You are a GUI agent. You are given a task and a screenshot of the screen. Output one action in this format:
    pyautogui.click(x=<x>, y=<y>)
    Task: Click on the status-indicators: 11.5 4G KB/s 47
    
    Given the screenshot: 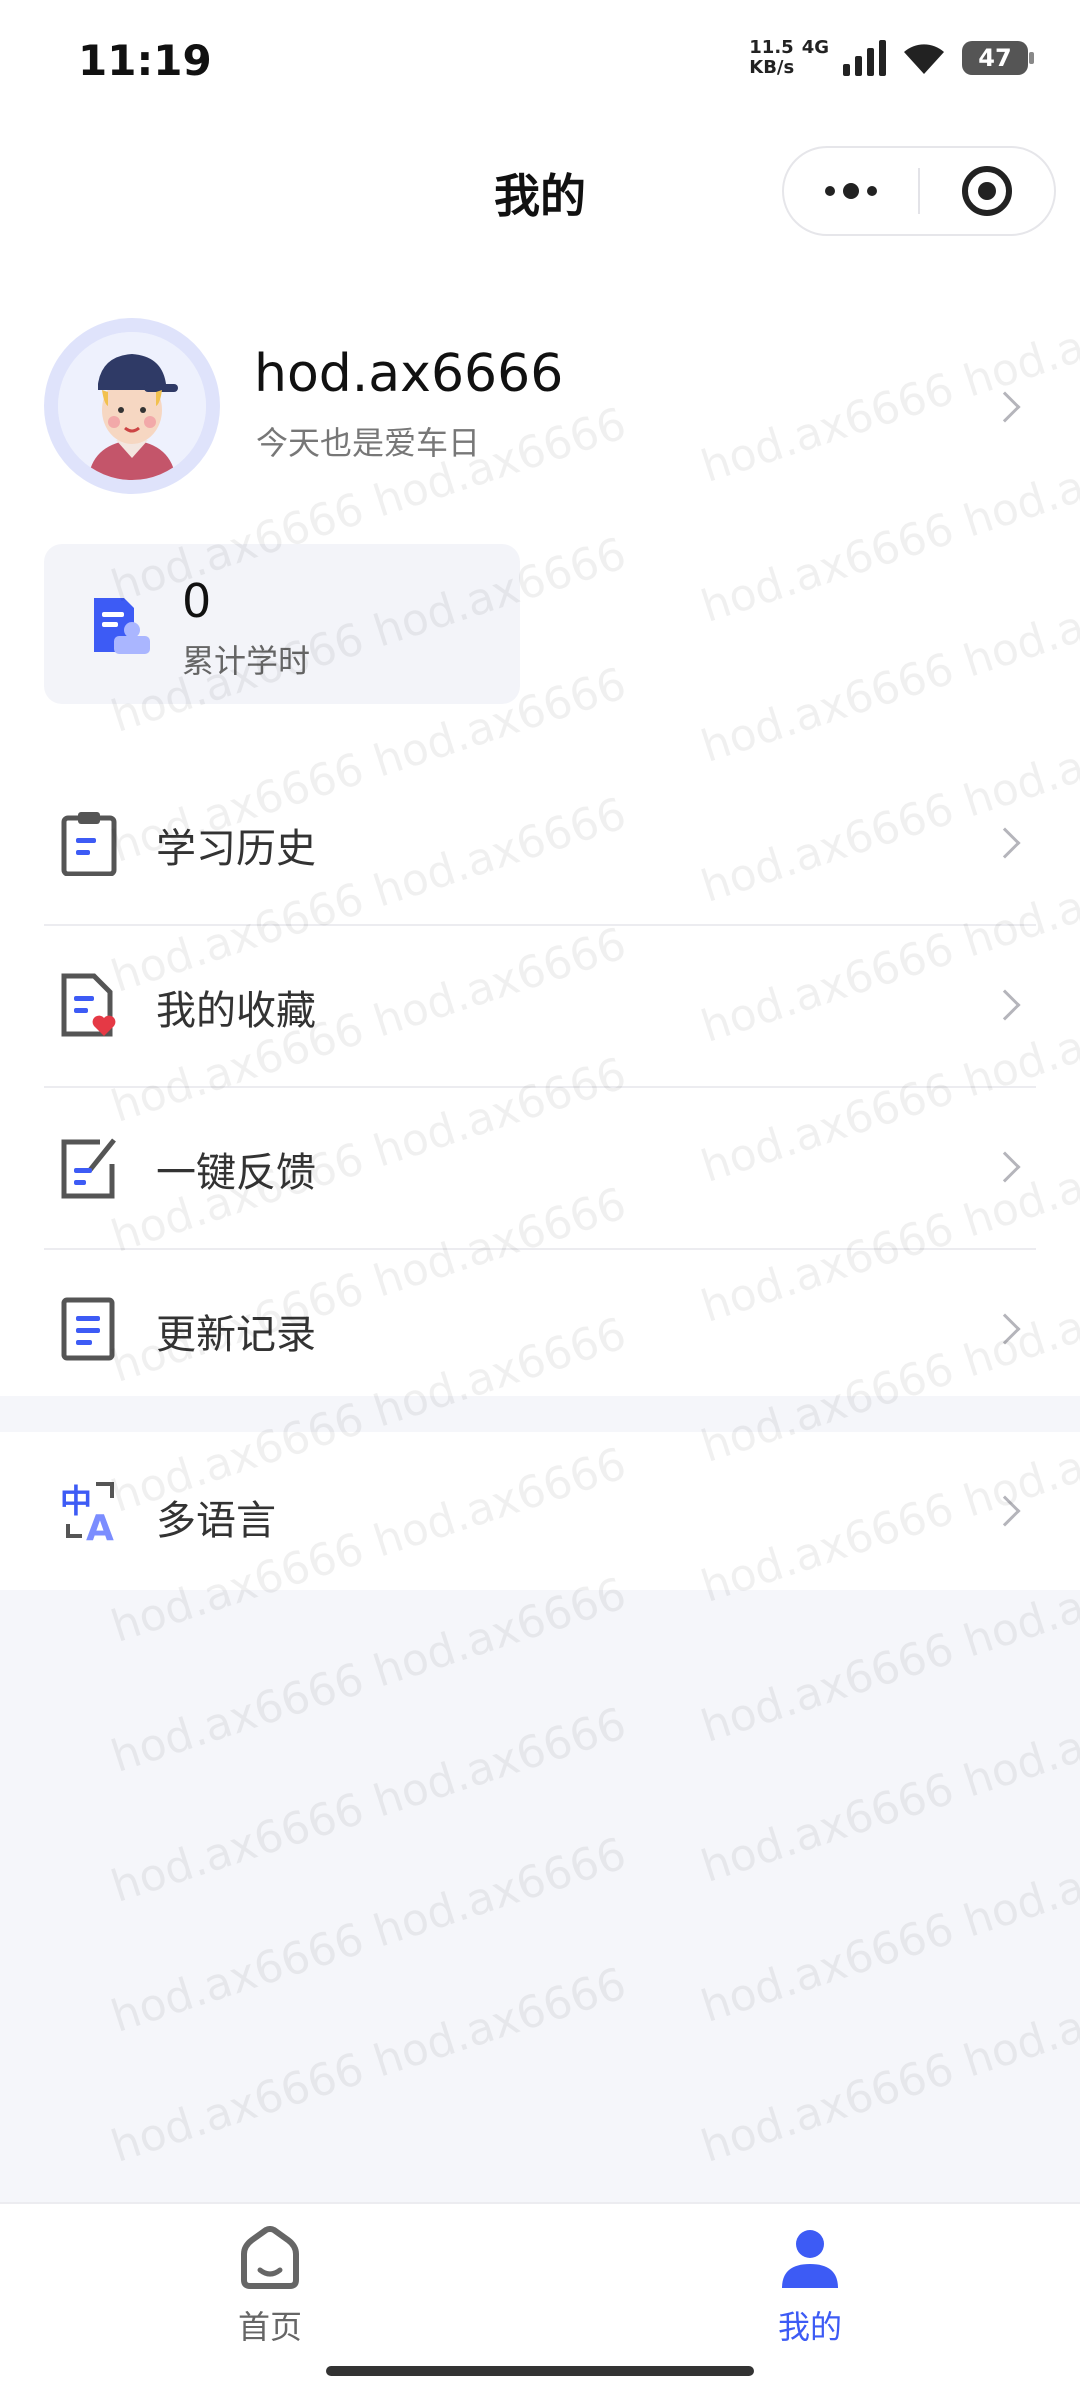 What is the action you would take?
    pyautogui.click(x=891, y=58)
    